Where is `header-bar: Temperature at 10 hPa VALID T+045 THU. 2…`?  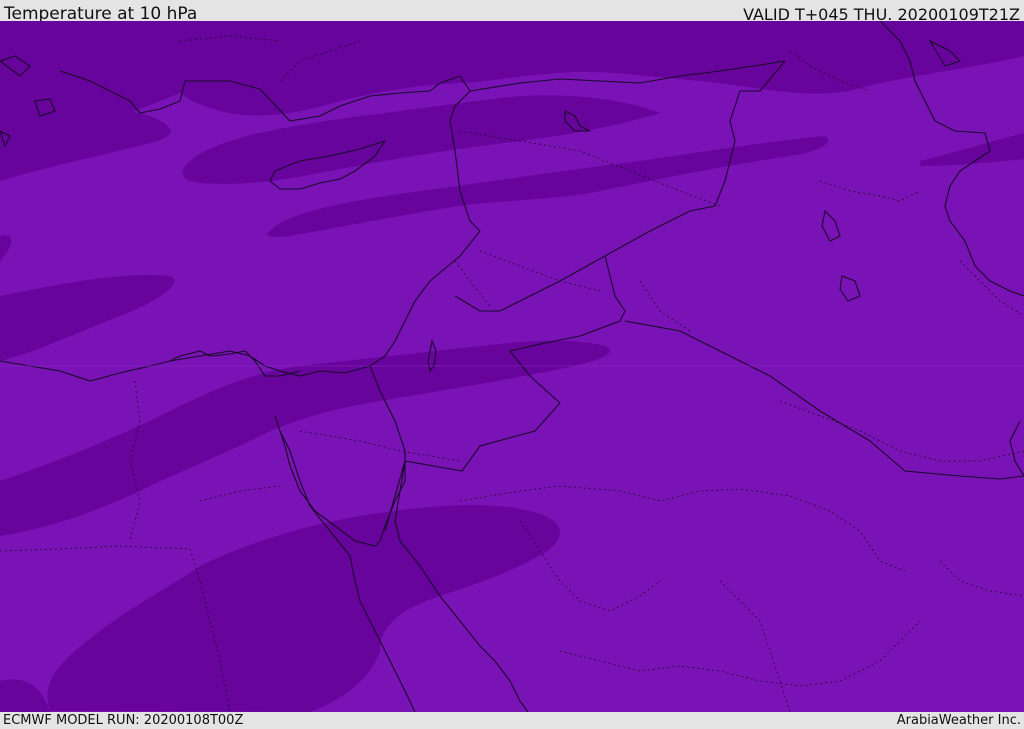 header-bar: Temperature at 10 hPa VALID T+045 THU. 2… is located at coordinates (512, 12).